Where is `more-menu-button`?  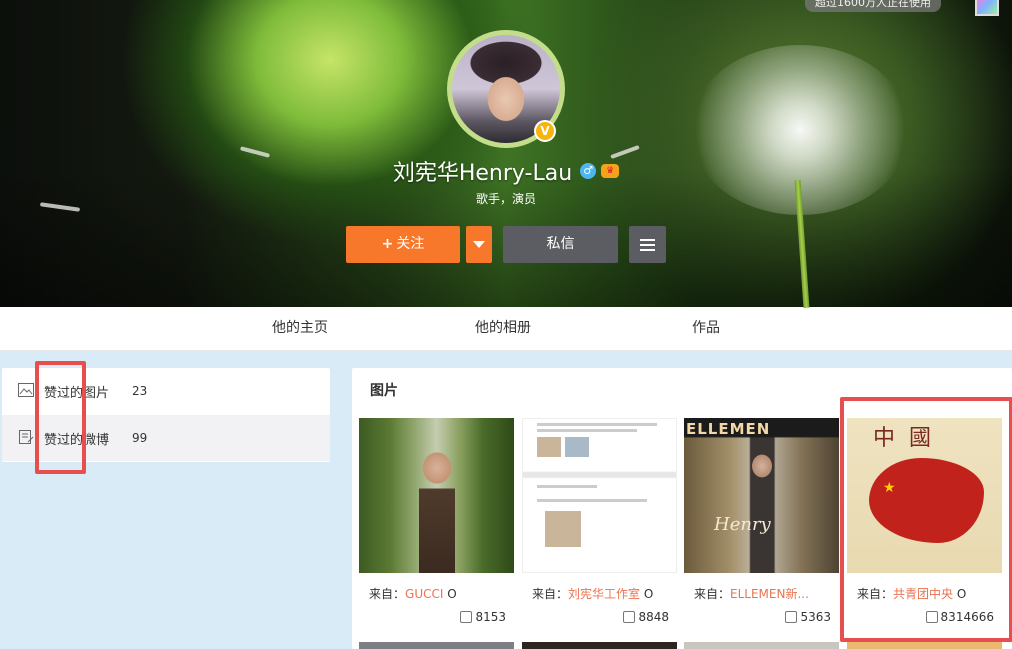 more-menu-button is located at coordinates (647, 244).